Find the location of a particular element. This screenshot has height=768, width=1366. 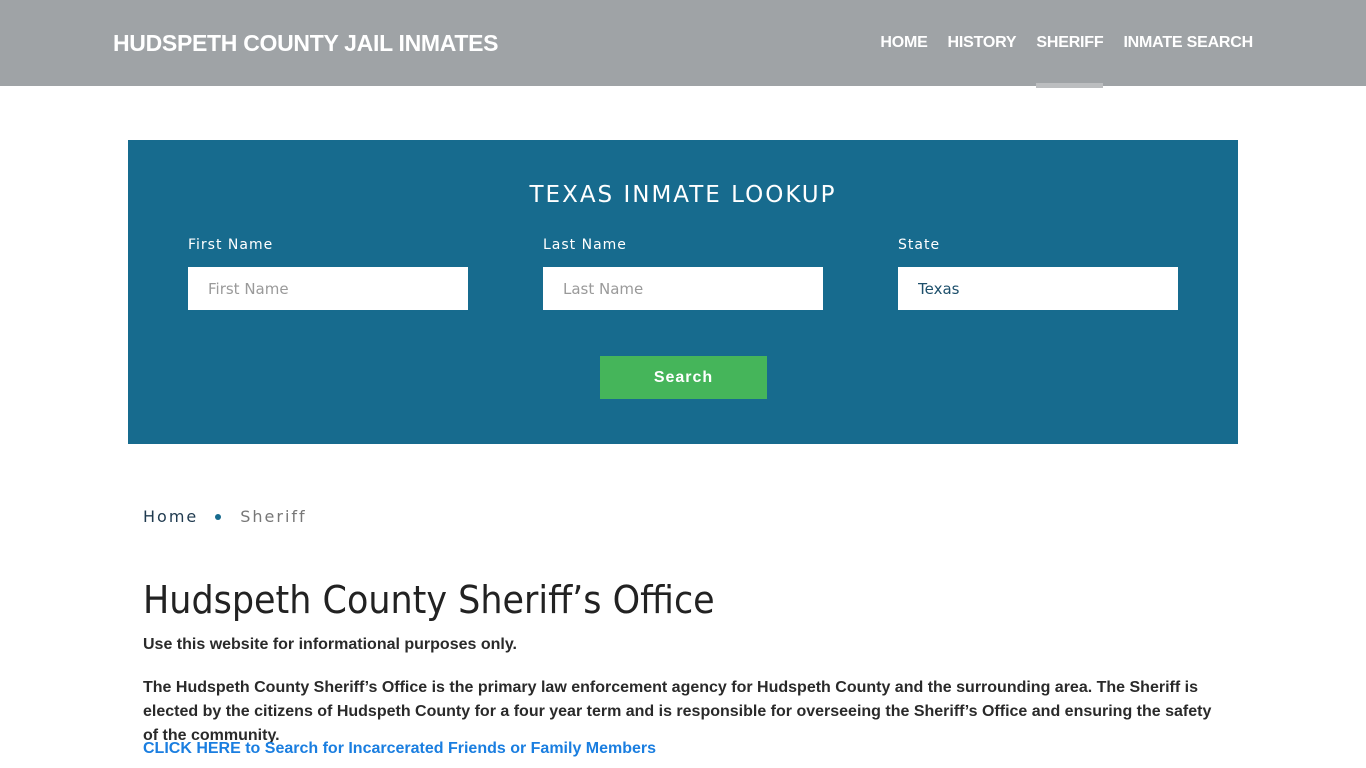

first-name-field-group: First Name is located at coordinates (328, 273).